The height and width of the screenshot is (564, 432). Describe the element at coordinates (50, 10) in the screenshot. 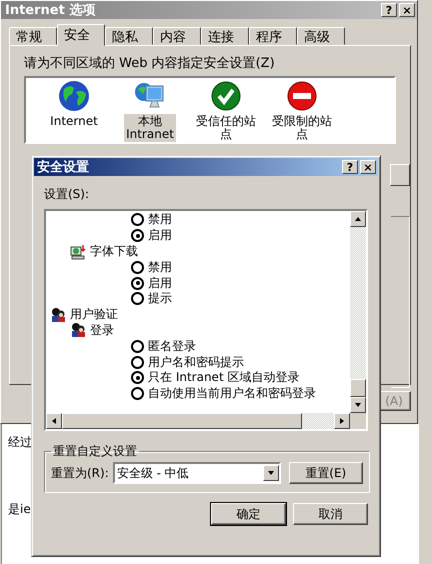

I see `window-title: Internet 选项` at that location.